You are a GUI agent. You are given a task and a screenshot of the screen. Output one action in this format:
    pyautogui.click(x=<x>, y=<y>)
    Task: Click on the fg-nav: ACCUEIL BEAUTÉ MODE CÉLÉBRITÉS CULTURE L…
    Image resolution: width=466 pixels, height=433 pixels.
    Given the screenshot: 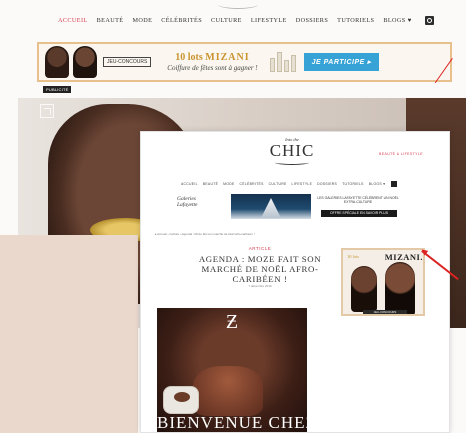 What is the action you would take?
    pyautogui.click(x=306, y=184)
    